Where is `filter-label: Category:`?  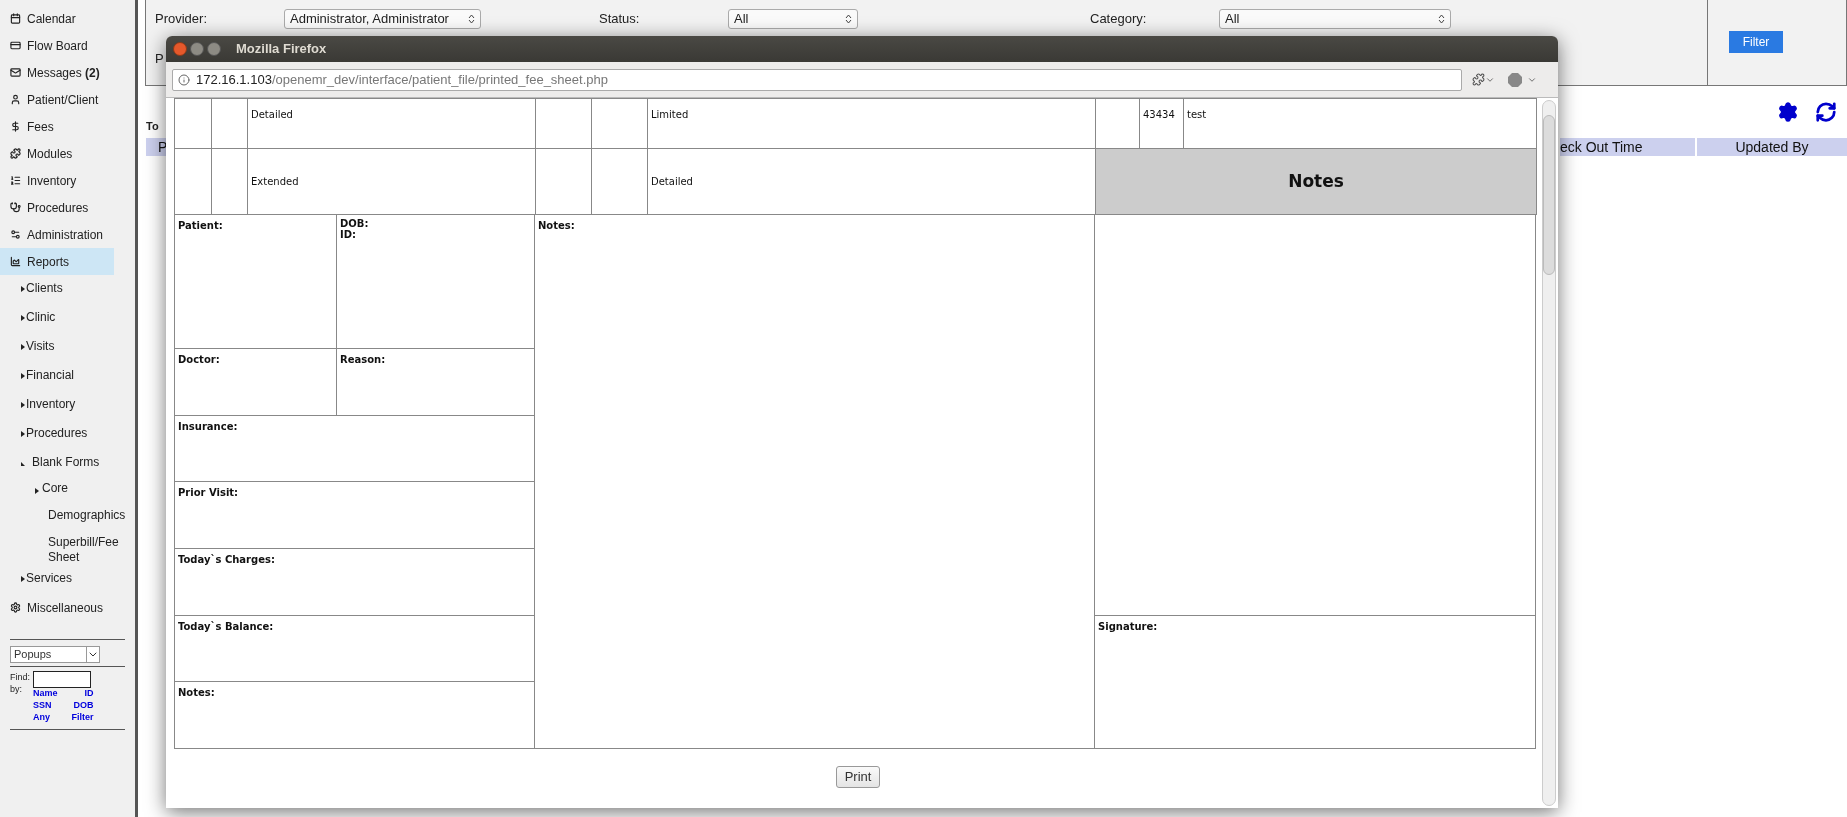 filter-label: Category: is located at coordinates (1119, 19).